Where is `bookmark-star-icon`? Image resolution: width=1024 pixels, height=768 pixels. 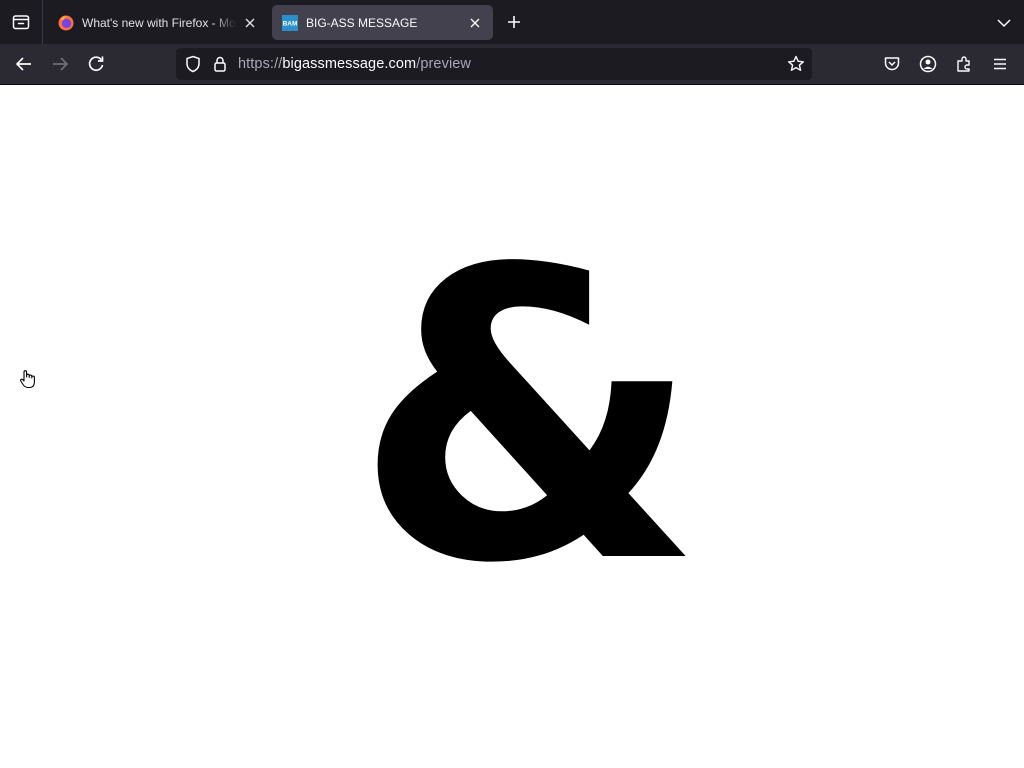
bookmark-star-icon is located at coordinates (796, 64).